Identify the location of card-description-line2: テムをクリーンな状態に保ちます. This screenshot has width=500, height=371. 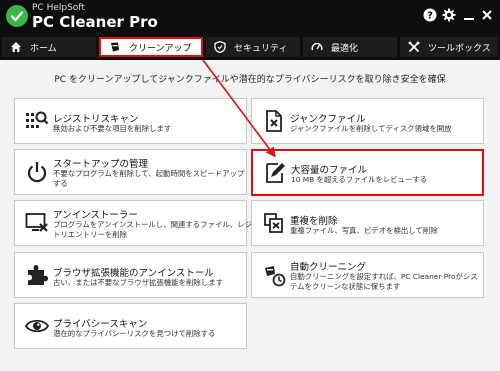
(345, 286).